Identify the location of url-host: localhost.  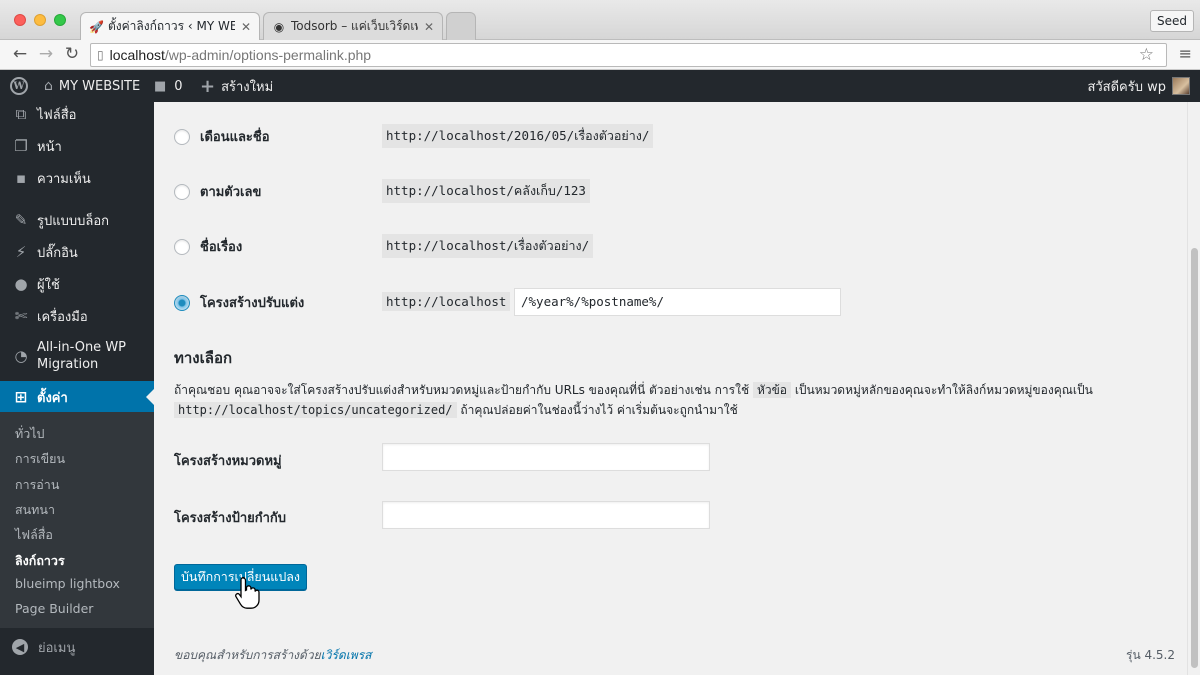
(137, 55).